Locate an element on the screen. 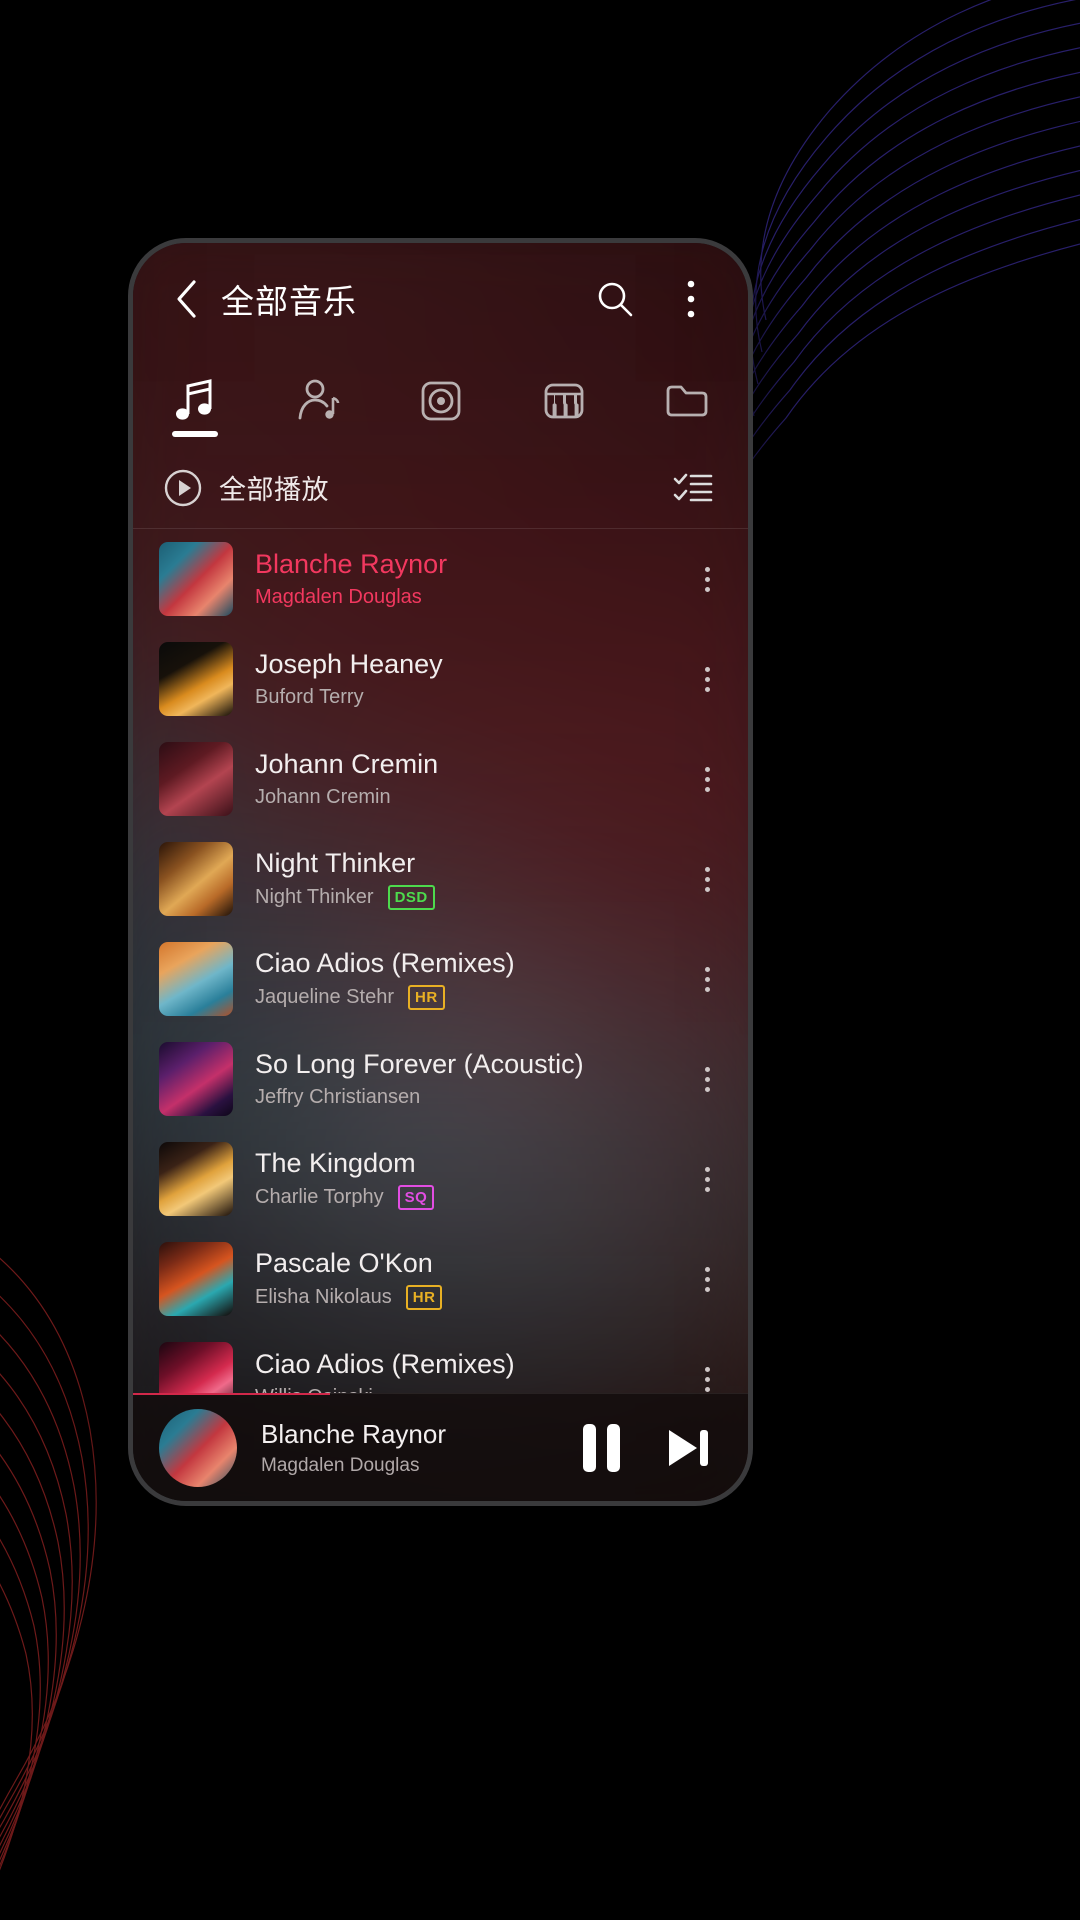  song-row: Pascale O'Kon Elisha Nikolaus HR is located at coordinates (440, 1279).